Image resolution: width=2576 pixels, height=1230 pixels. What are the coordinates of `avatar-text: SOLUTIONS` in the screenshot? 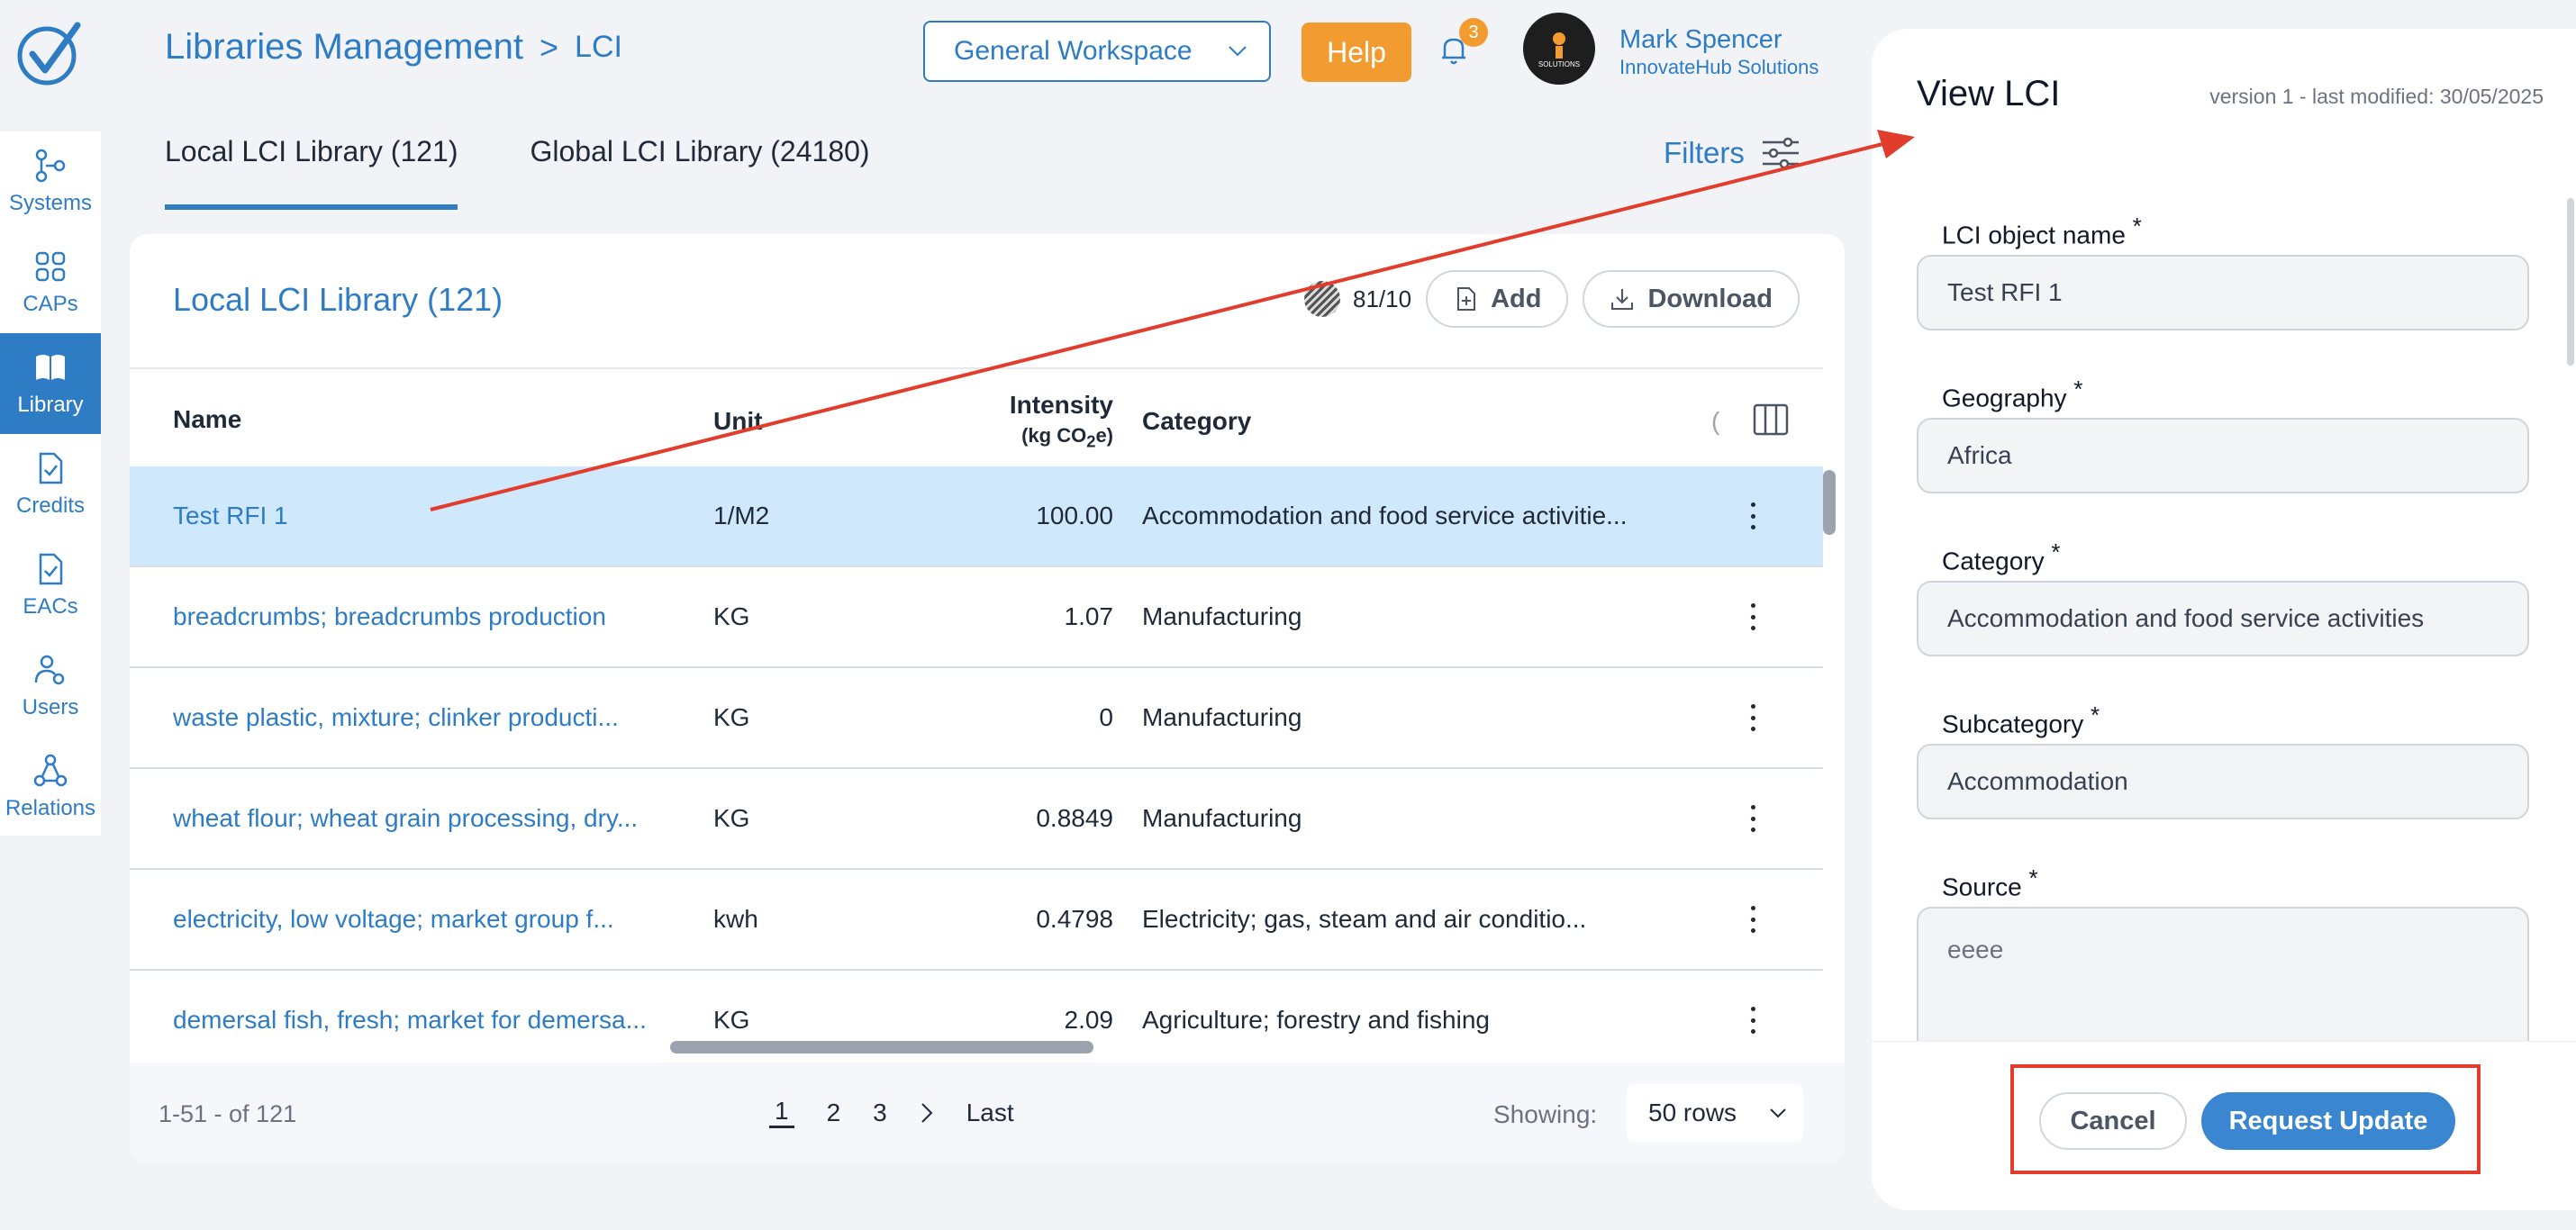 It's located at (1559, 63).